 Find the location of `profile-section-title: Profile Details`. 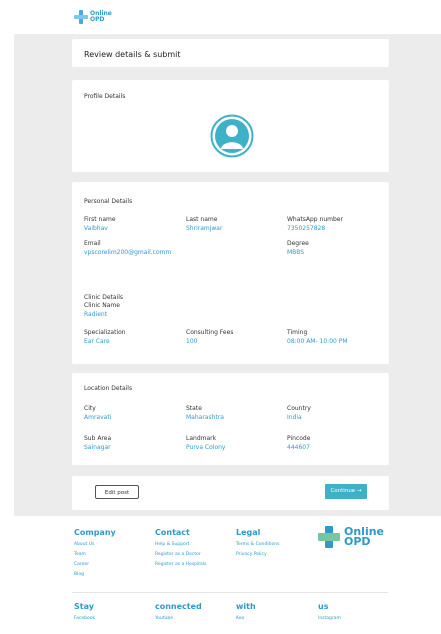

profile-section-title: Profile Details is located at coordinates (105, 96).